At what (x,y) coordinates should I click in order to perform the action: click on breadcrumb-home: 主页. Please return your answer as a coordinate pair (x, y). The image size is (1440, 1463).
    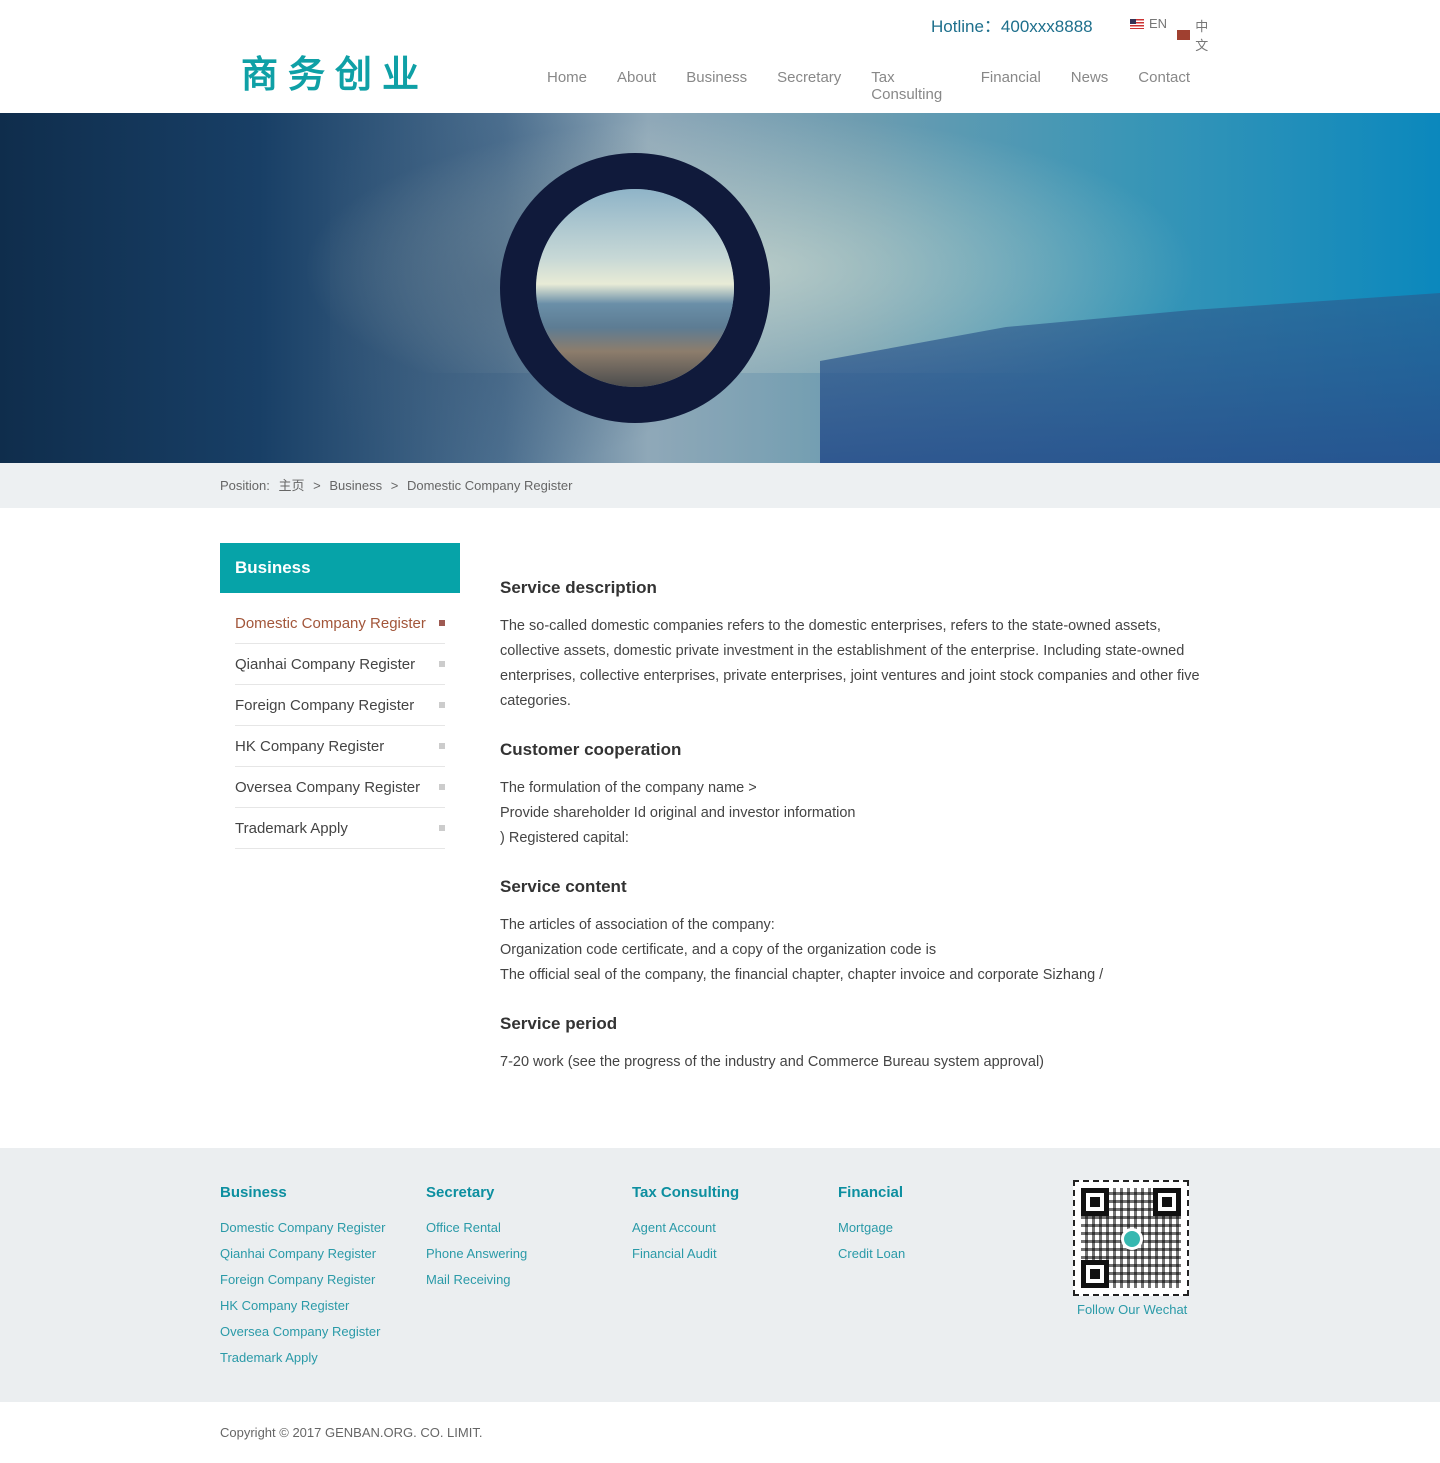
    Looking at the image, I should click on (292, 485).